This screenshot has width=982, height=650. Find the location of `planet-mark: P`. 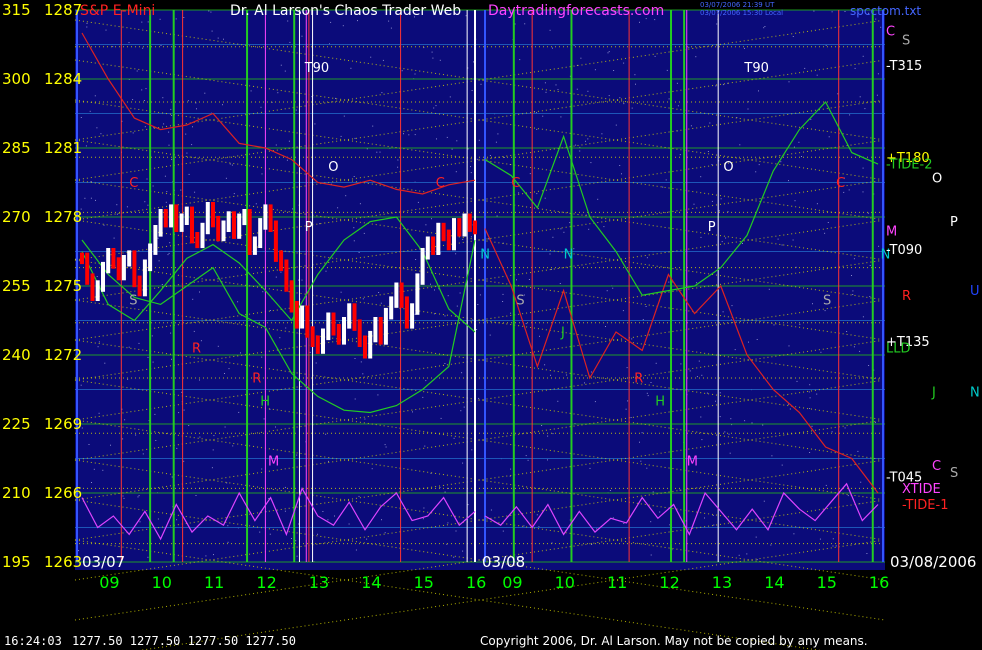

planet-mark: P is located at coordinates (309, 227).